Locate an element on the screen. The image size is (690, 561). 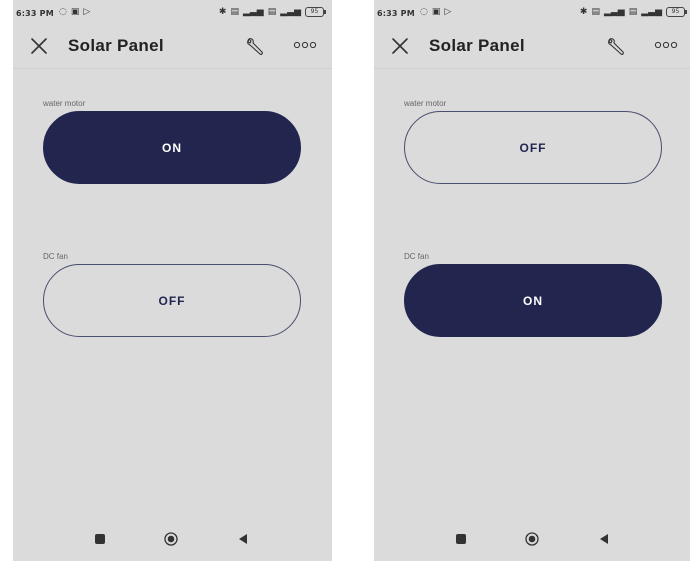
water-motor-state: OFF is located at coordinates (533, 147).